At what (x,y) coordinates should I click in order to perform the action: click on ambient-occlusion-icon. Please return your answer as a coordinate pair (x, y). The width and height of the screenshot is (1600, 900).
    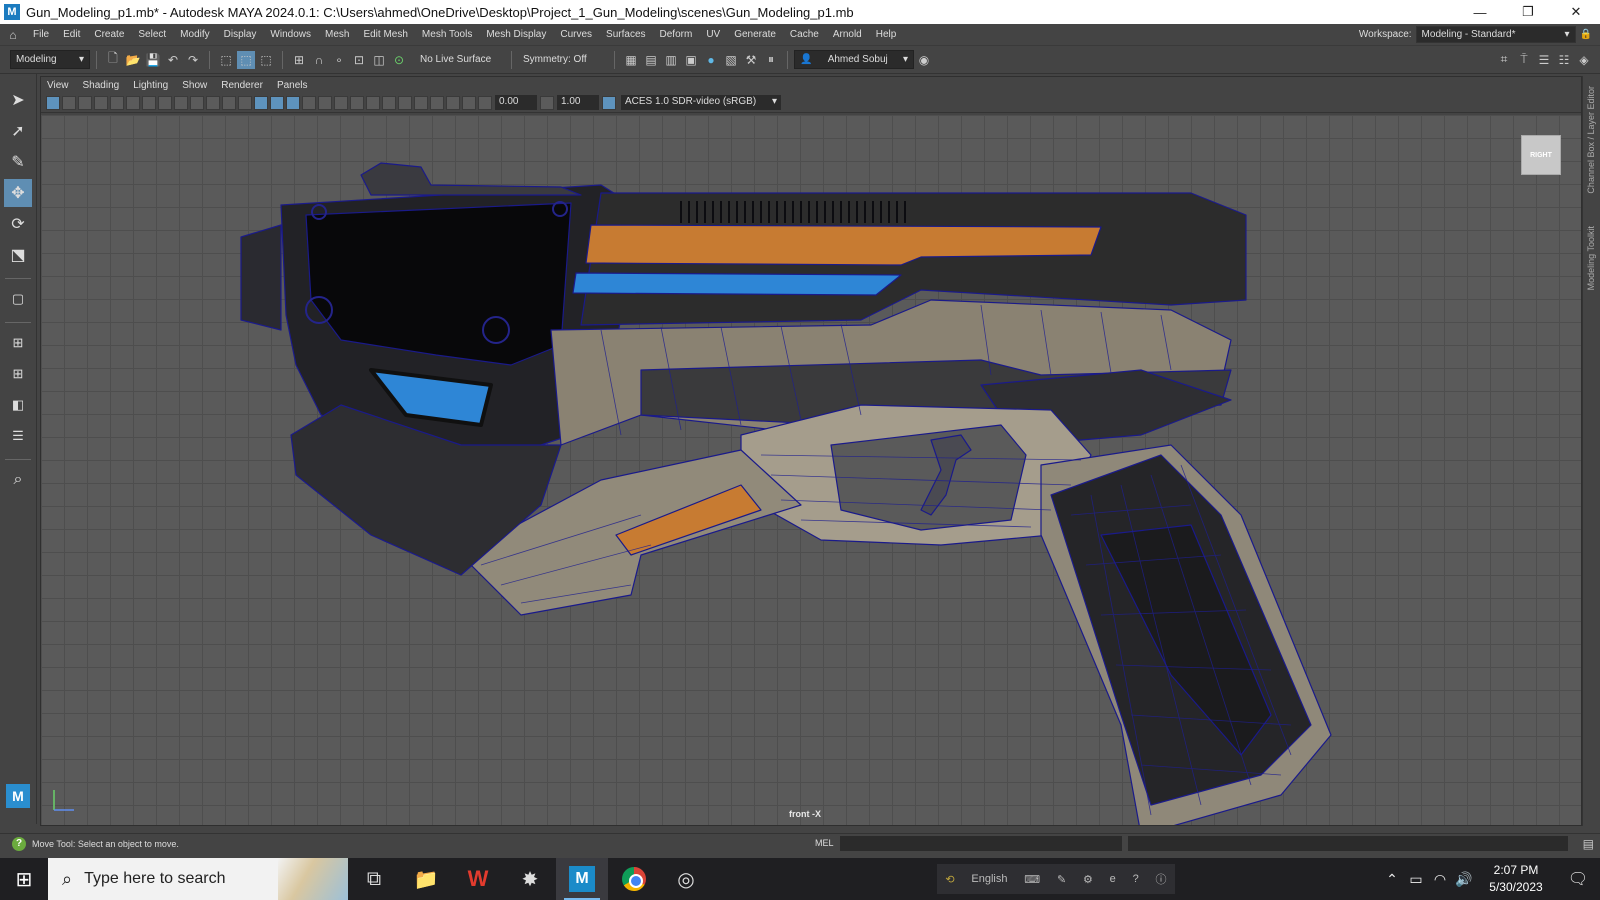
    Looking at the image, I should click on (357, 102).